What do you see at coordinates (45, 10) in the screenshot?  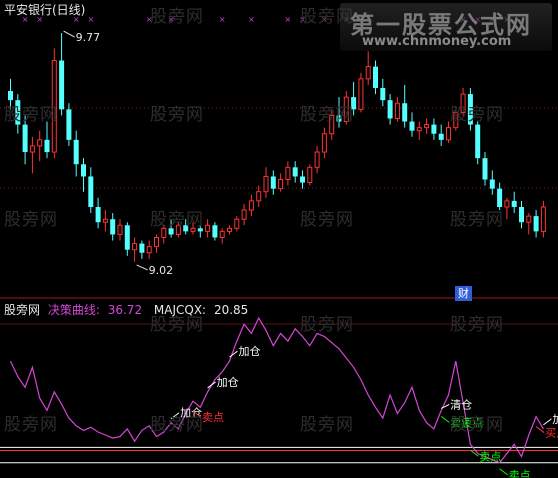 I see `chart-title: 平安银行(日线)` at bounding box center [45, 10].